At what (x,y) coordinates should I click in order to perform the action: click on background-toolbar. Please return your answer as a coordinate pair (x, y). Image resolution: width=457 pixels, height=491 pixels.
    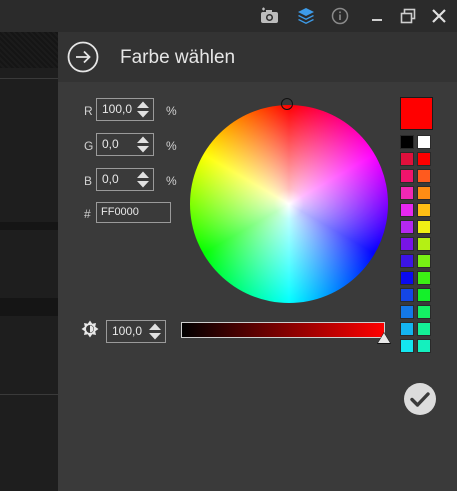
    Looking at the image, I should click on (29, 50).